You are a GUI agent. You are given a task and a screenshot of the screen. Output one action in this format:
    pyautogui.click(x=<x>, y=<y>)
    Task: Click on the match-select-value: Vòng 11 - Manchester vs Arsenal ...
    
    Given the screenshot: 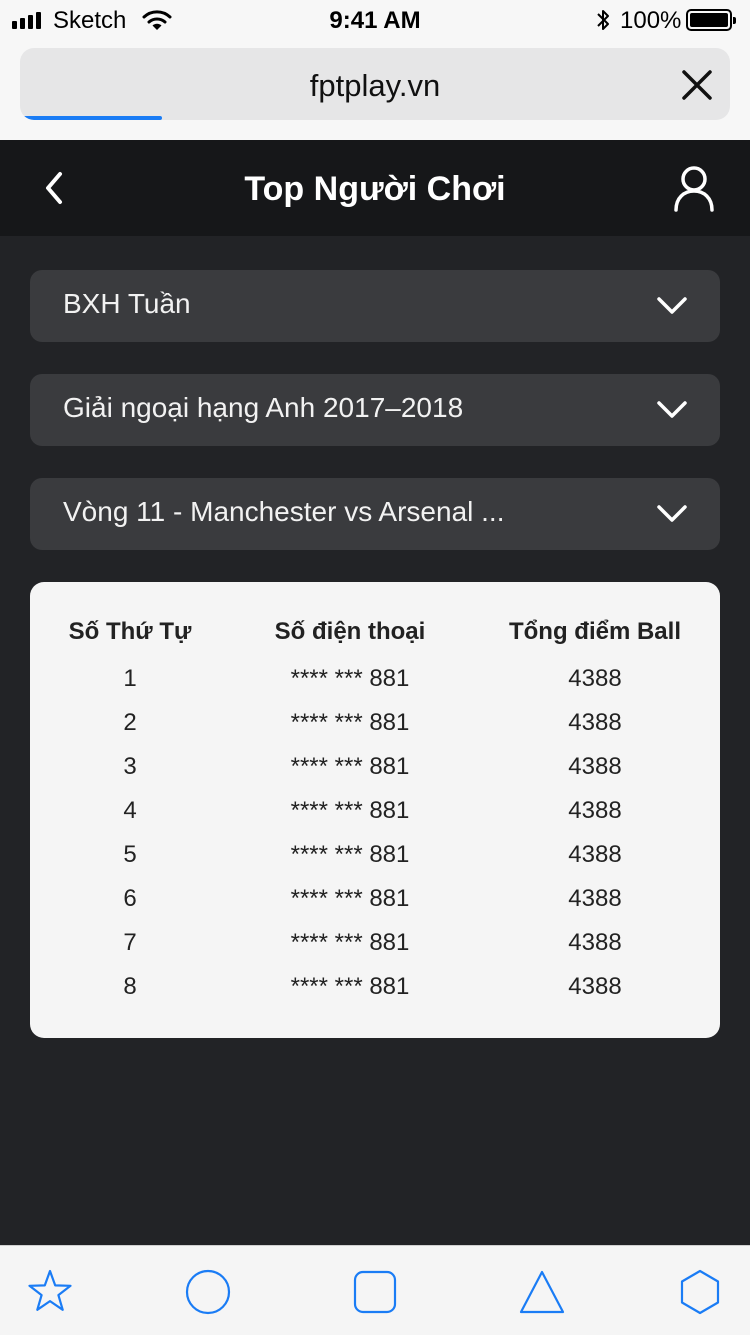 What is the action you would take?
    pyautogui.click(x=284, y=511)
    